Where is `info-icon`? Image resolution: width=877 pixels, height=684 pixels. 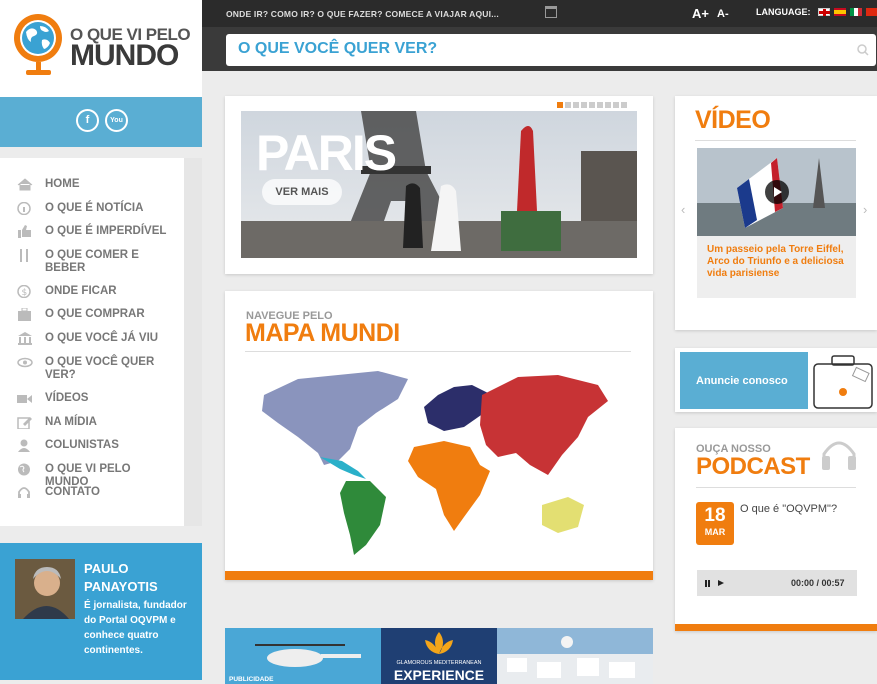 info-icon is located at coordinates (25, 208).